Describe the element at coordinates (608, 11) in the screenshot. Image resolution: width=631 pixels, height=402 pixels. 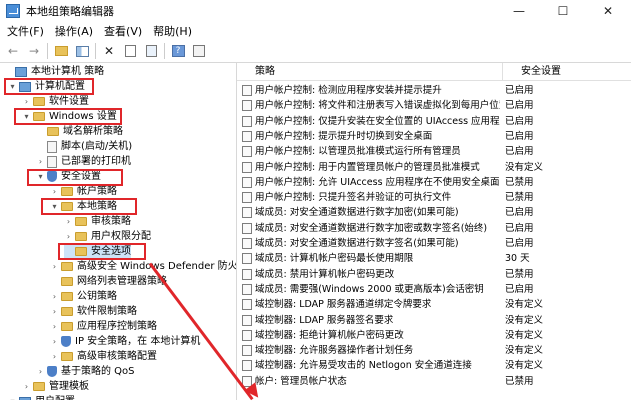
I see `close-button: ✕` at that location.